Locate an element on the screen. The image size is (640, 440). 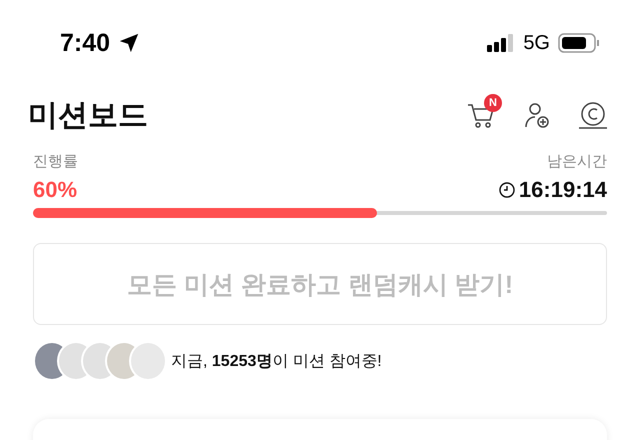
progress-percent: 60% is located at coordinates (55, 190).